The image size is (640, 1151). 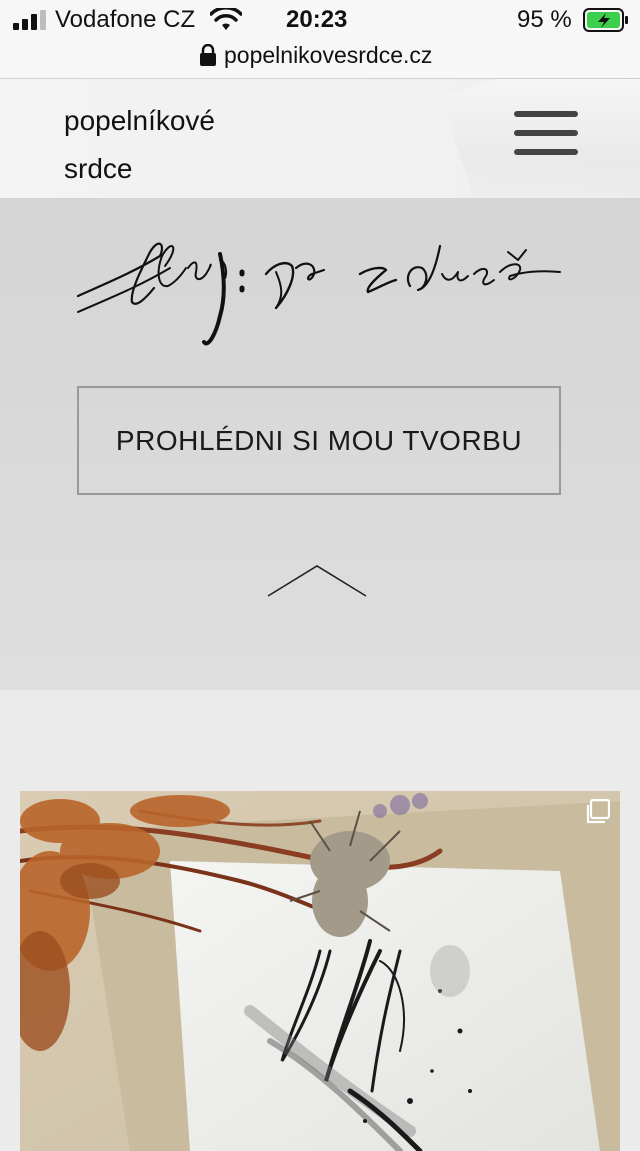 What do you see at coordinates (125, 19) in the screenshot?
I see `carrier-name: Vodafone CZ` at bounding box center [125, 19].